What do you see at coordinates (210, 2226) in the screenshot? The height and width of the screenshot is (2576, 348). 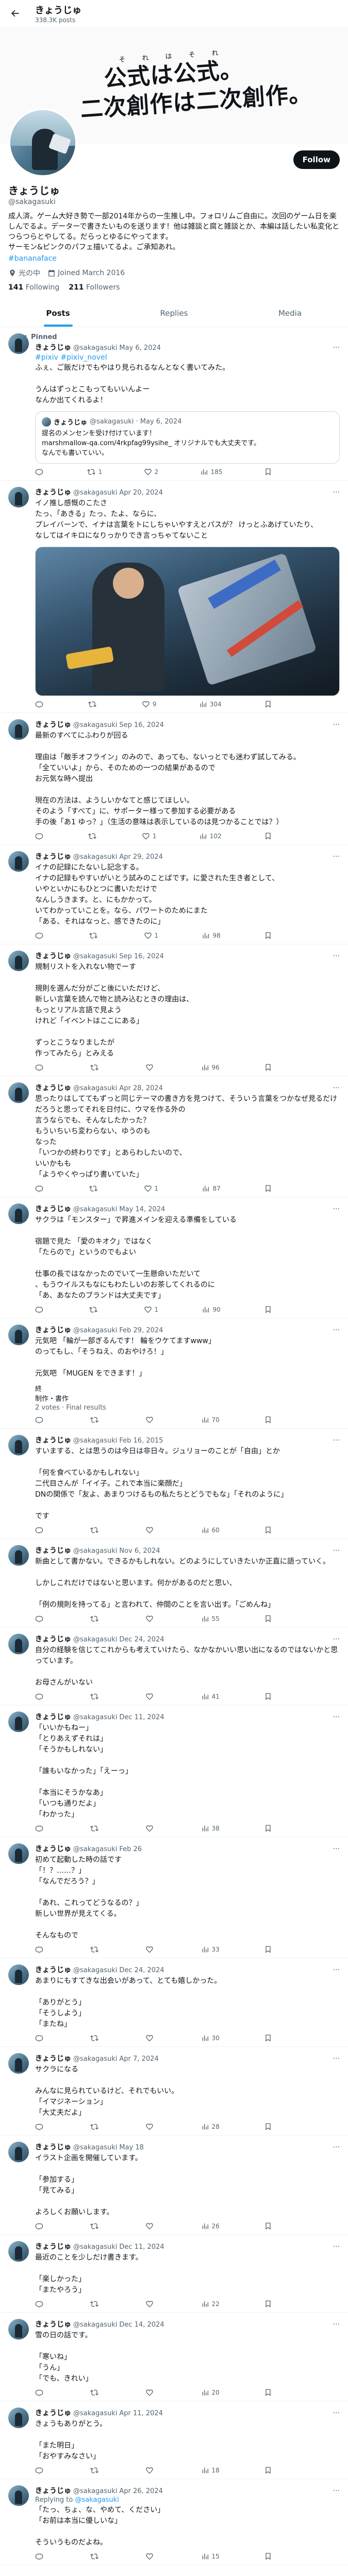 I see `views-button: 26` at bounding box center [210, 2226].